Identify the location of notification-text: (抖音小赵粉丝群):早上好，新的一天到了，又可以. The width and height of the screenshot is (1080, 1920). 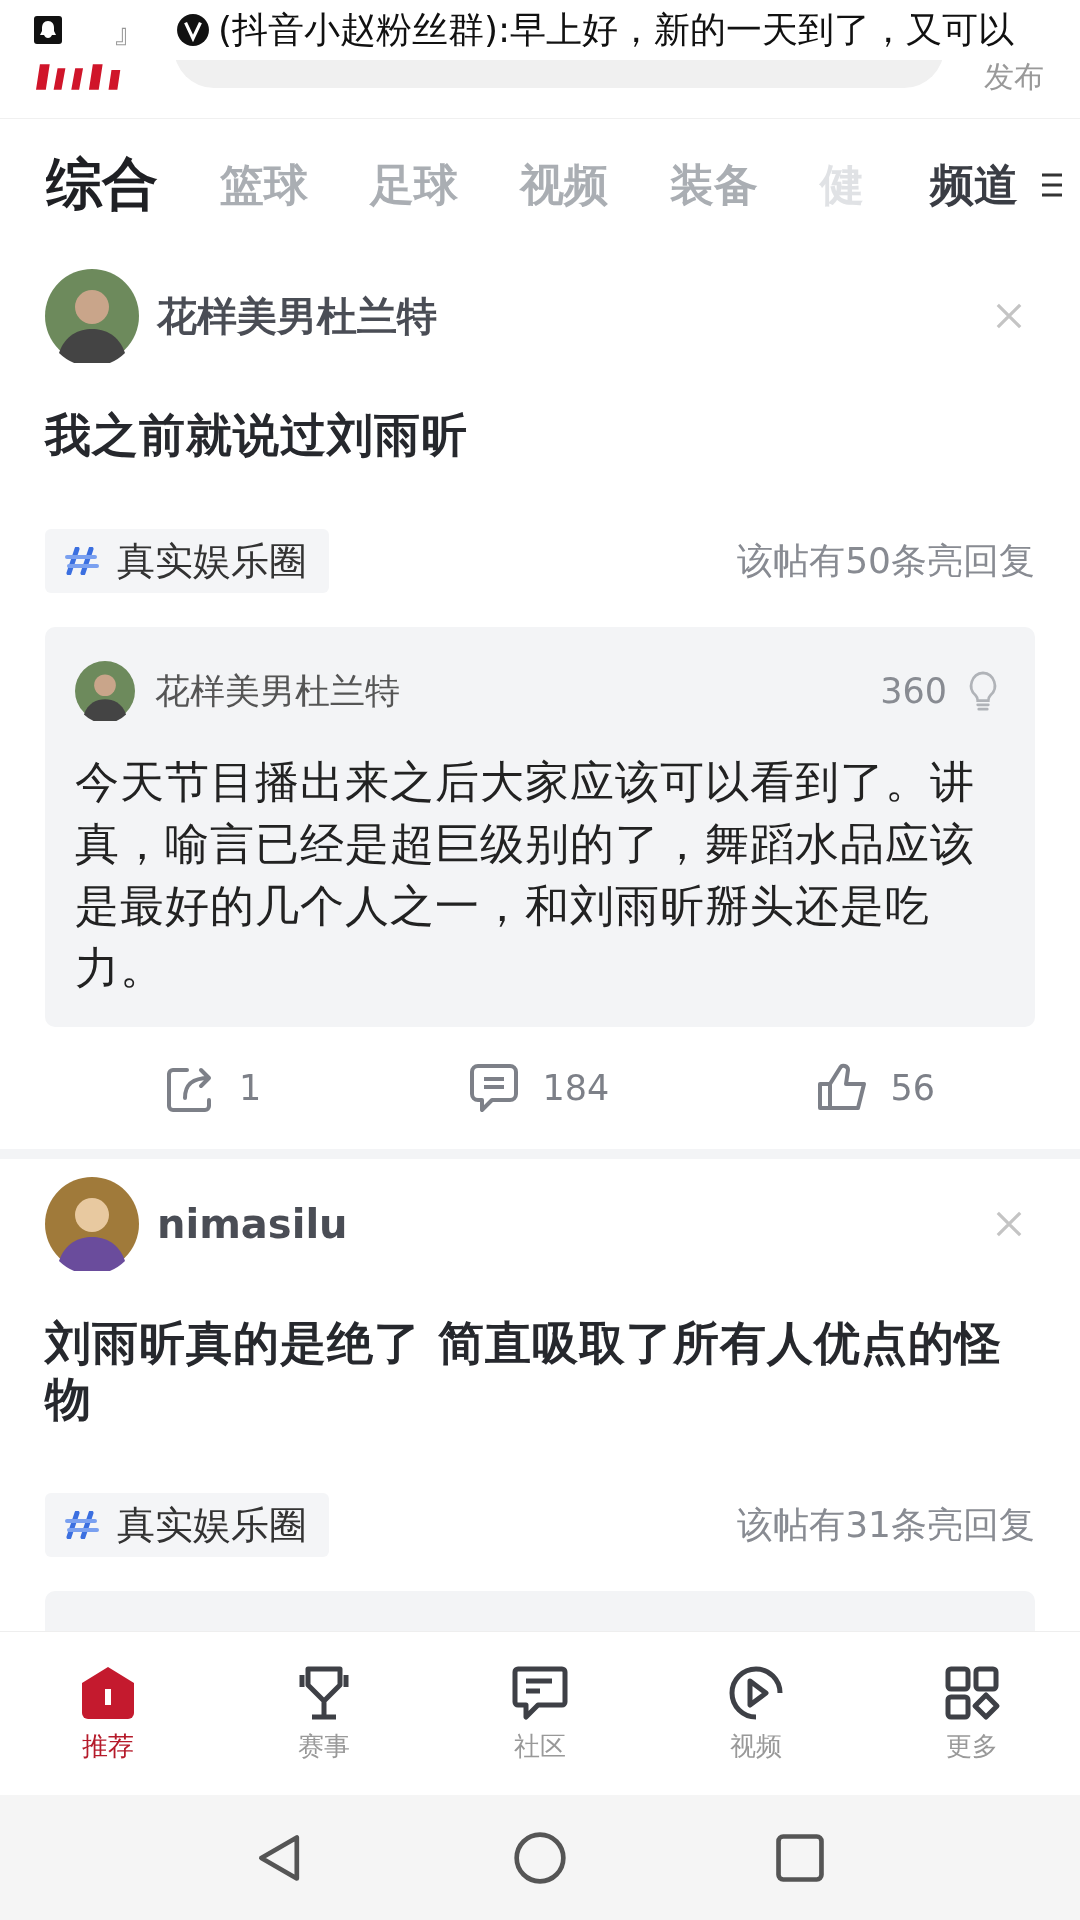
(616, 29).